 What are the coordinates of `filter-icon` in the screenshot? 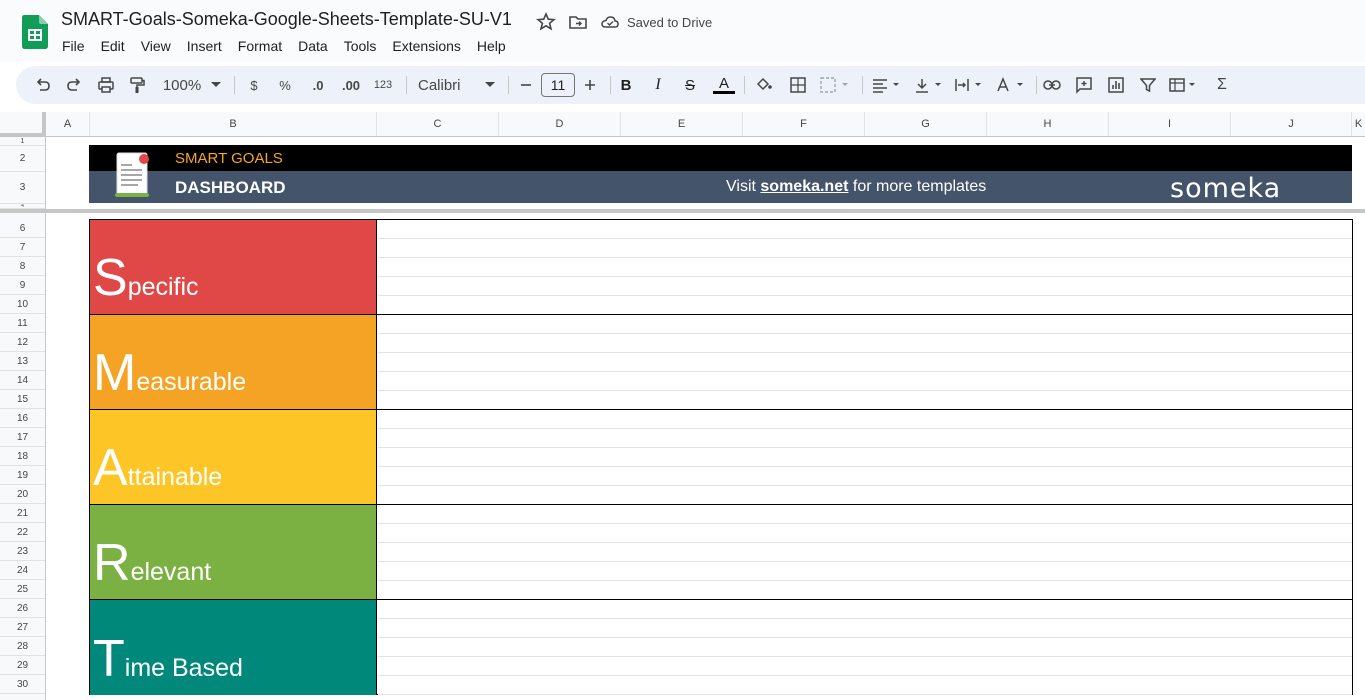 It's located at (1148, 85).